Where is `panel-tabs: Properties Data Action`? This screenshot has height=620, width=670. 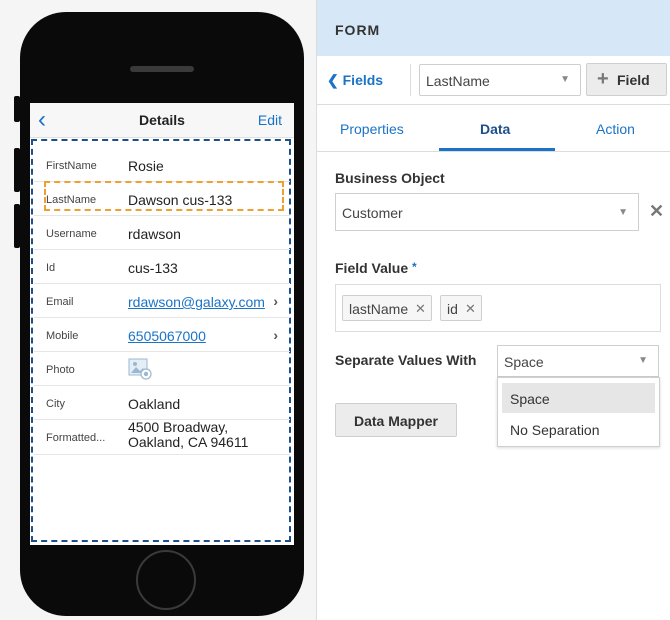 panel-tabs: Properties Data Action is located at coordinates (493, 128).